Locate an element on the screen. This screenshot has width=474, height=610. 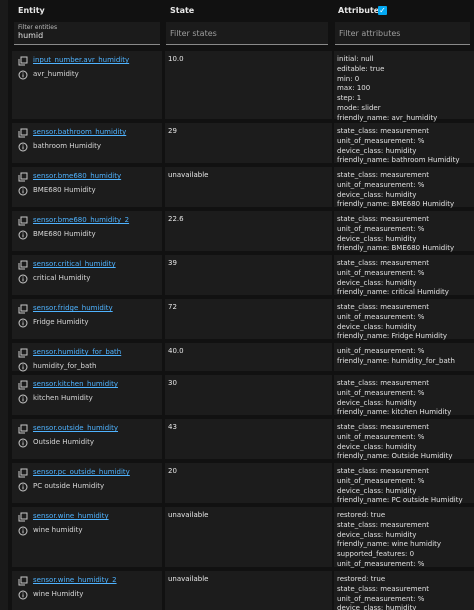
attributes-toggle-checkbox: ✓ is located at coordinates (382, 10).